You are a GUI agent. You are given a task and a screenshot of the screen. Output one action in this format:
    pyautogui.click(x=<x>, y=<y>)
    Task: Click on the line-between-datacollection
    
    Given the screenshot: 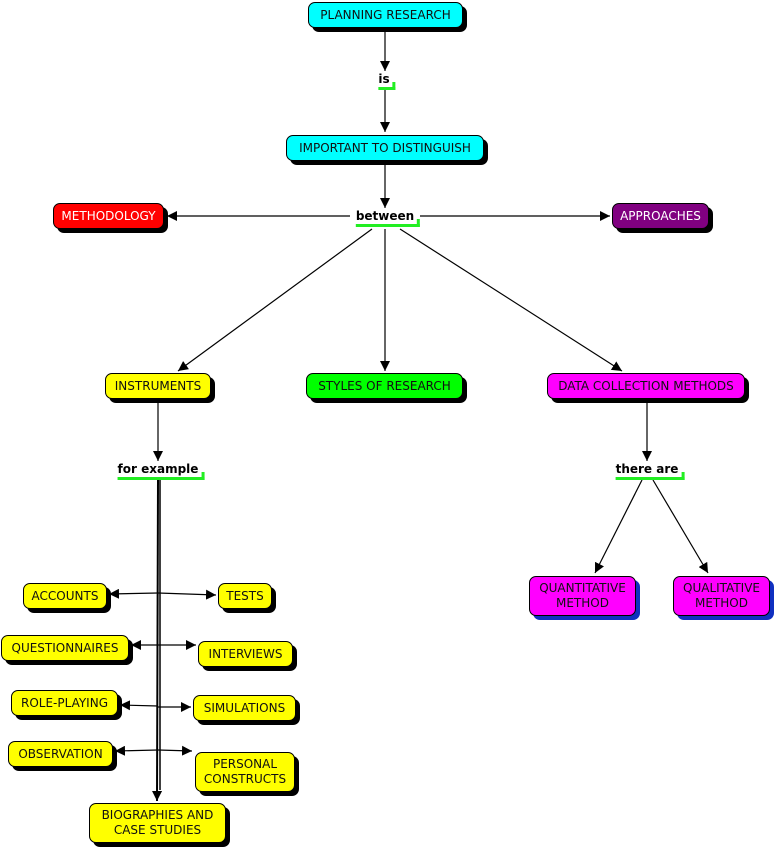 What is the action you would take?
    pyautogui.click(x=511, y=300)
    